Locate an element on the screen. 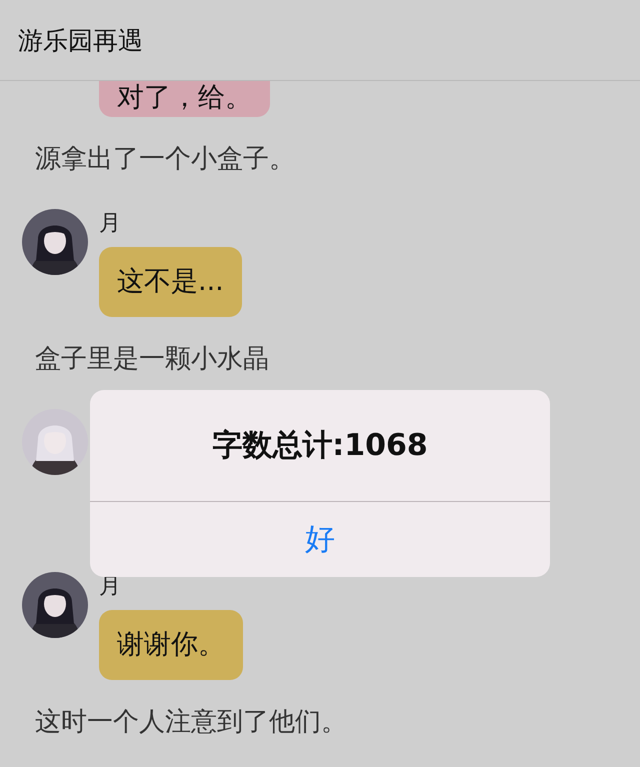 This screenshot has width=640, height=767. chat-title: 游乐园再遇 is located at coordinates (80, 40).